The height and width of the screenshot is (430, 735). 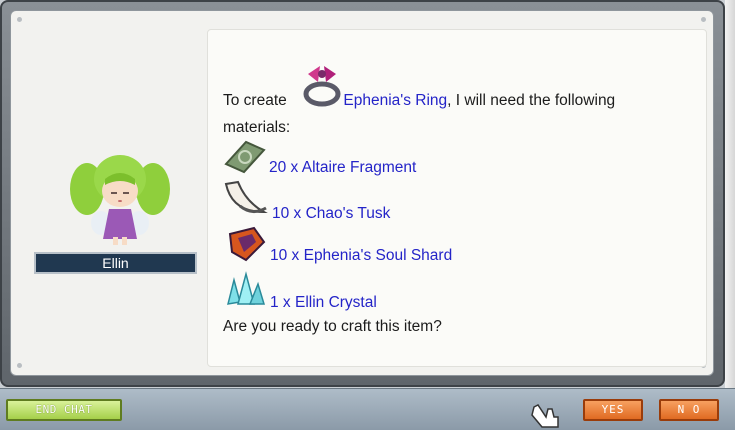 What do you see at coordinates (115, 263) in the screenshot?
I see `npc-name-label: Ellin` at bounding box center [115, 263].